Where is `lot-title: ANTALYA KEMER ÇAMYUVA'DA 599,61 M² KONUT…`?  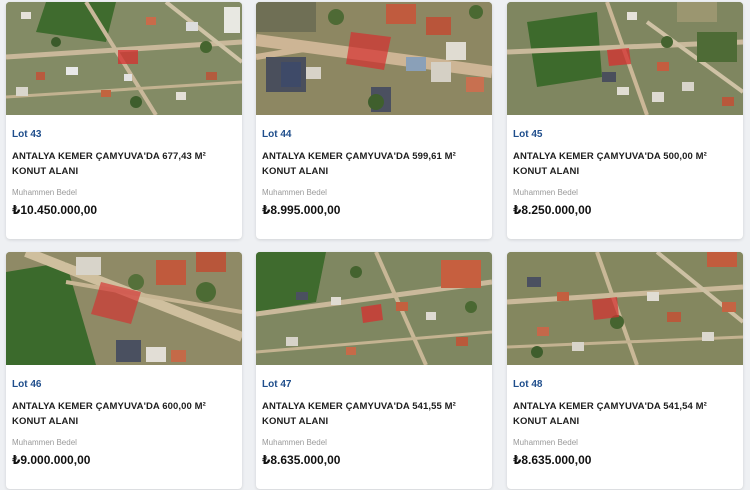
lot-title: ANTALYA KEMER ÇAMYUVA'DA 599,61 M² KONUT… is located at coordinates (359, 164).